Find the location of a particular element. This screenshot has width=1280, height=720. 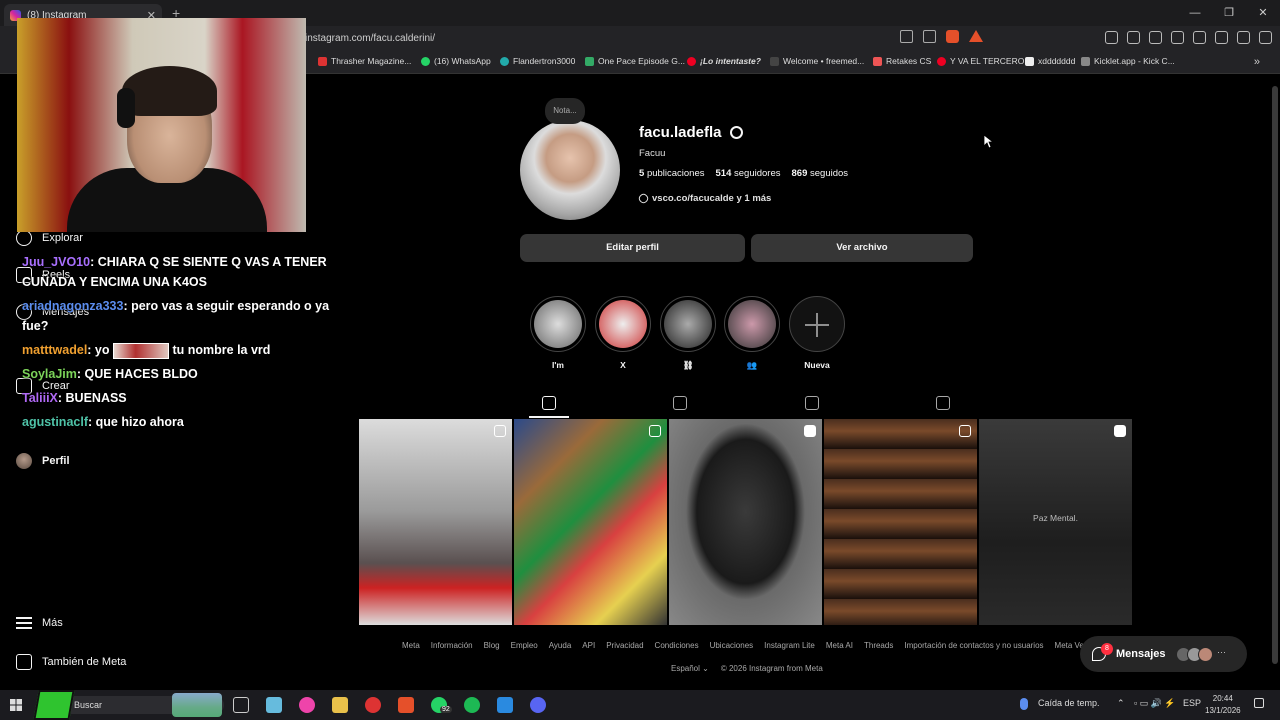

saved-icon is located at coordinates (812, 403).